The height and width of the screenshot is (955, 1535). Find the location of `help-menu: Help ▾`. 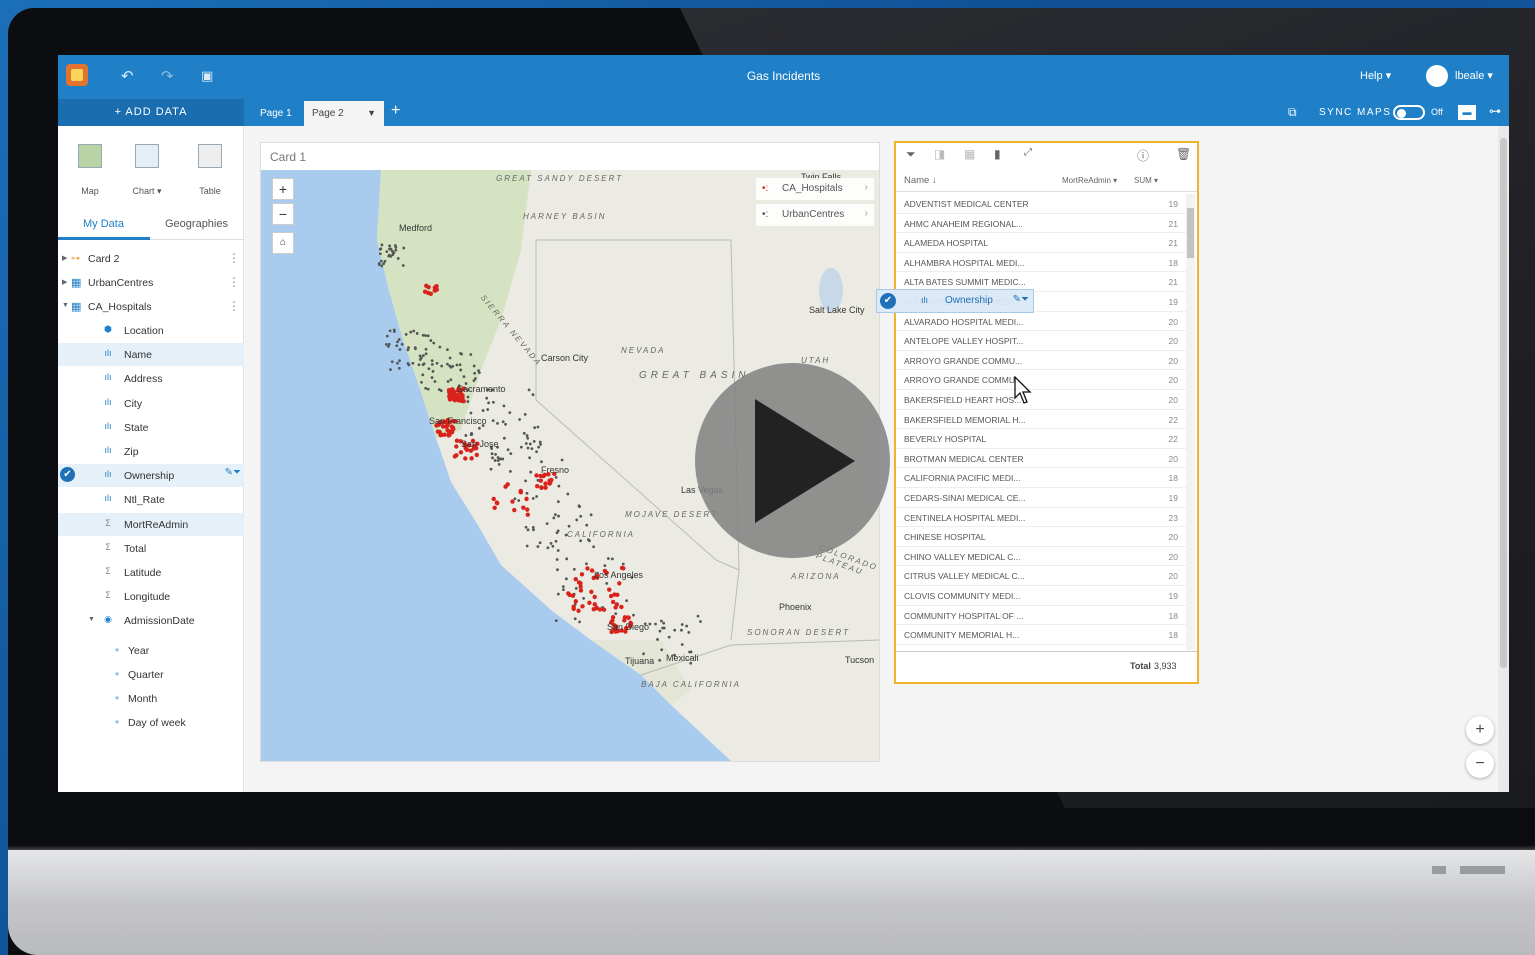

help-menu: Help ▾ is located at coordinates (1375, 75).